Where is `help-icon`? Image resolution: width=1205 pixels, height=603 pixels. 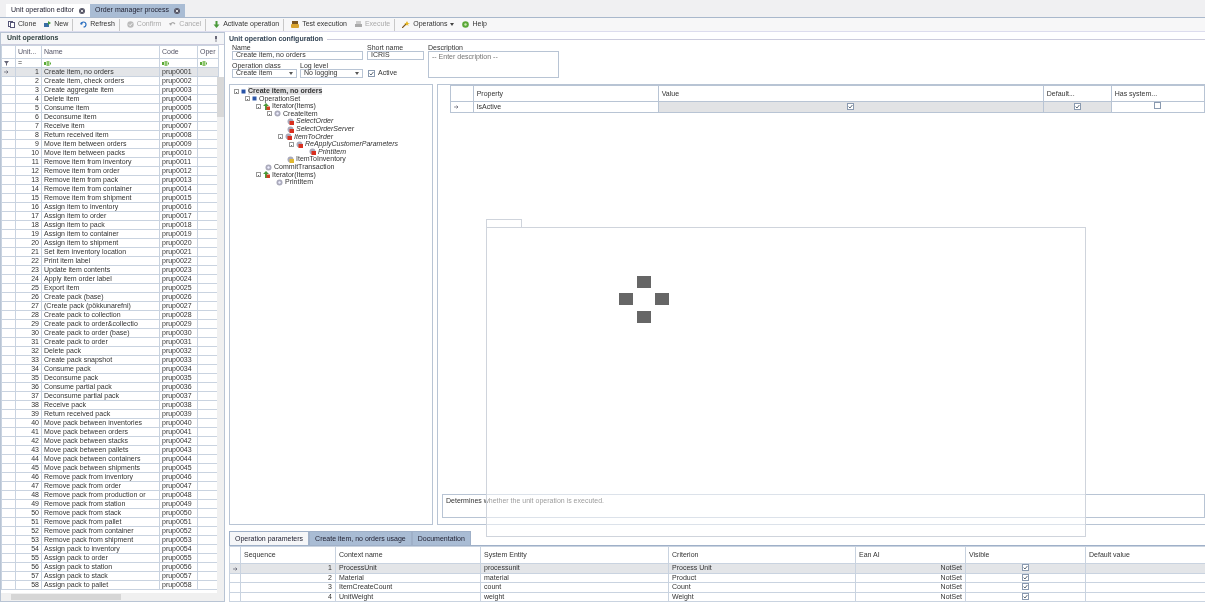
help-icon is located at coordinates (466, 24).